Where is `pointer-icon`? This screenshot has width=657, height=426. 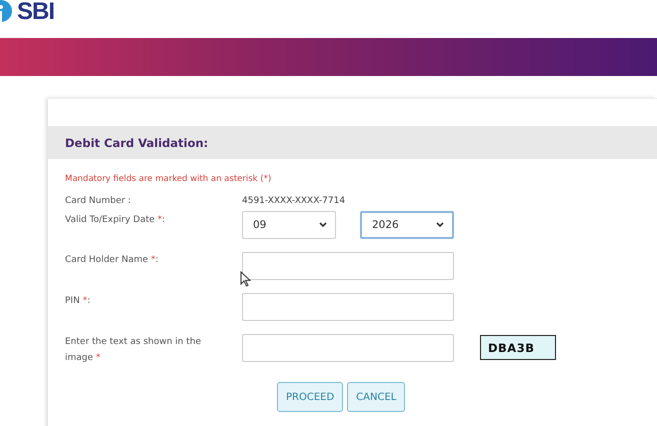
pointer-icon is located at coordinates (245, 279).